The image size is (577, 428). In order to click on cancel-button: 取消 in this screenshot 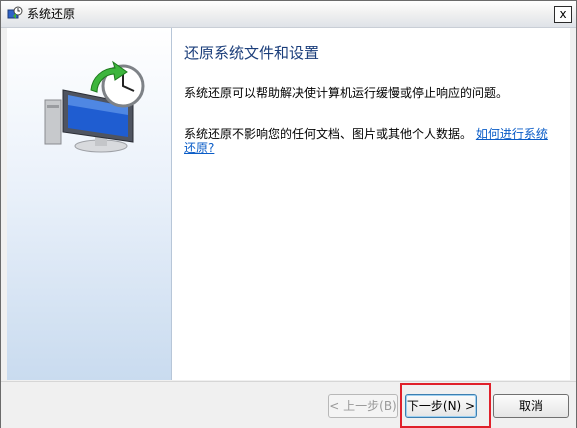, I will do `click(531, 406)`.